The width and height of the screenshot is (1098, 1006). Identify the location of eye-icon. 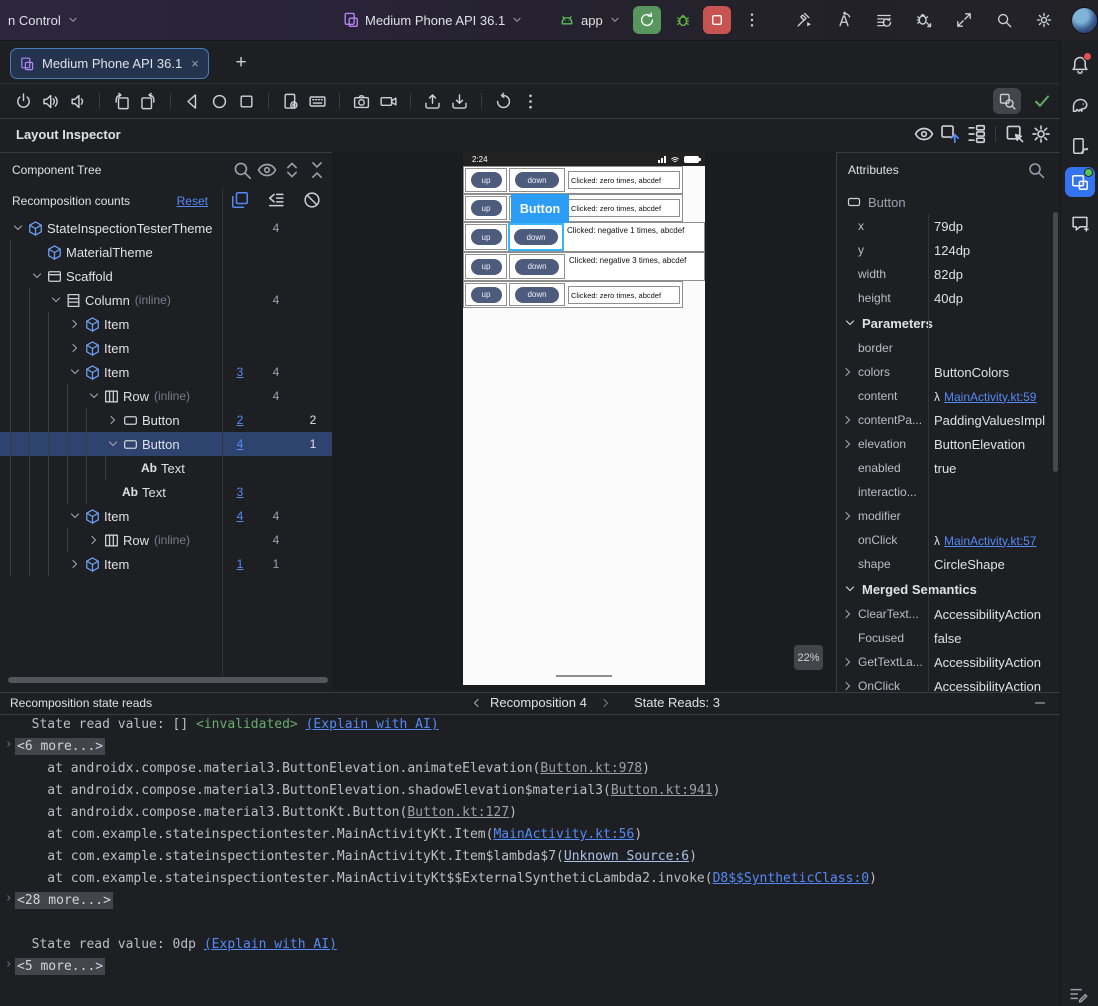
(924, 134).